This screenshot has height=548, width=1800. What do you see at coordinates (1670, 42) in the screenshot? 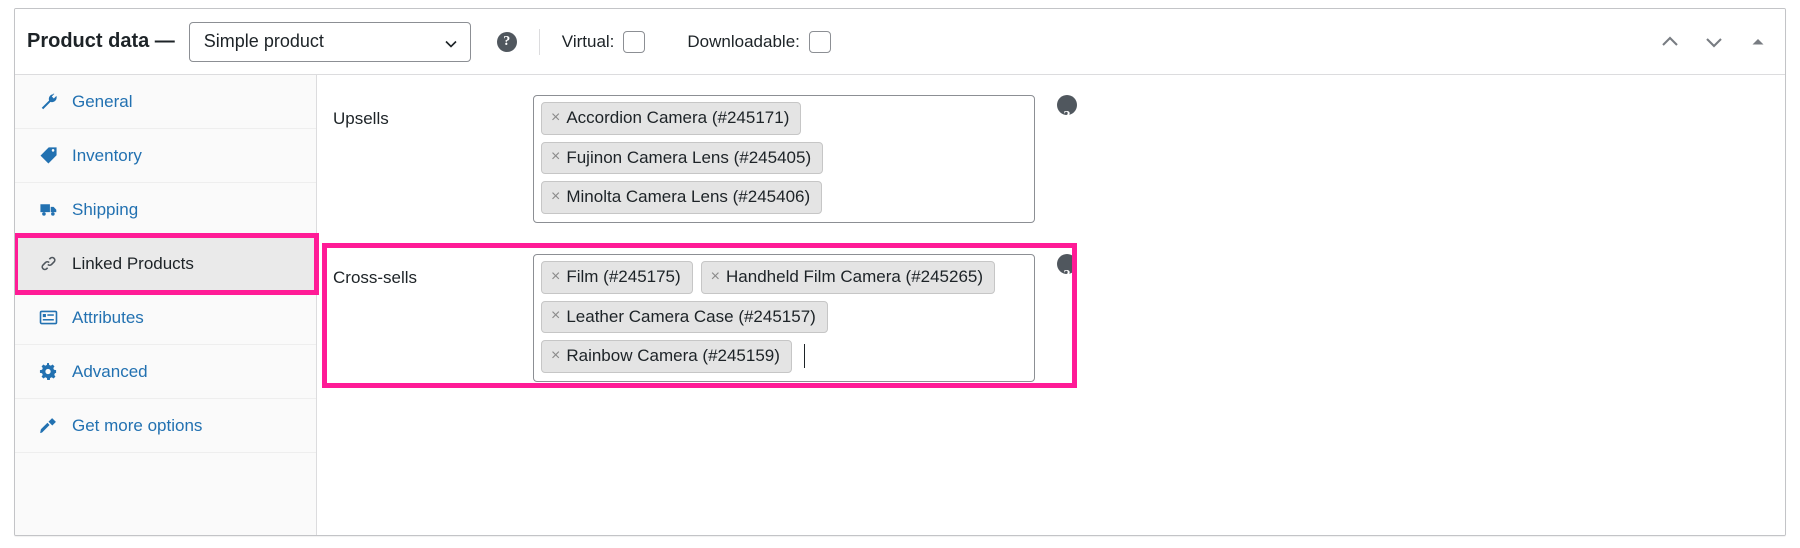
I see `move-up-icon` at bounding box center [1670, 42].